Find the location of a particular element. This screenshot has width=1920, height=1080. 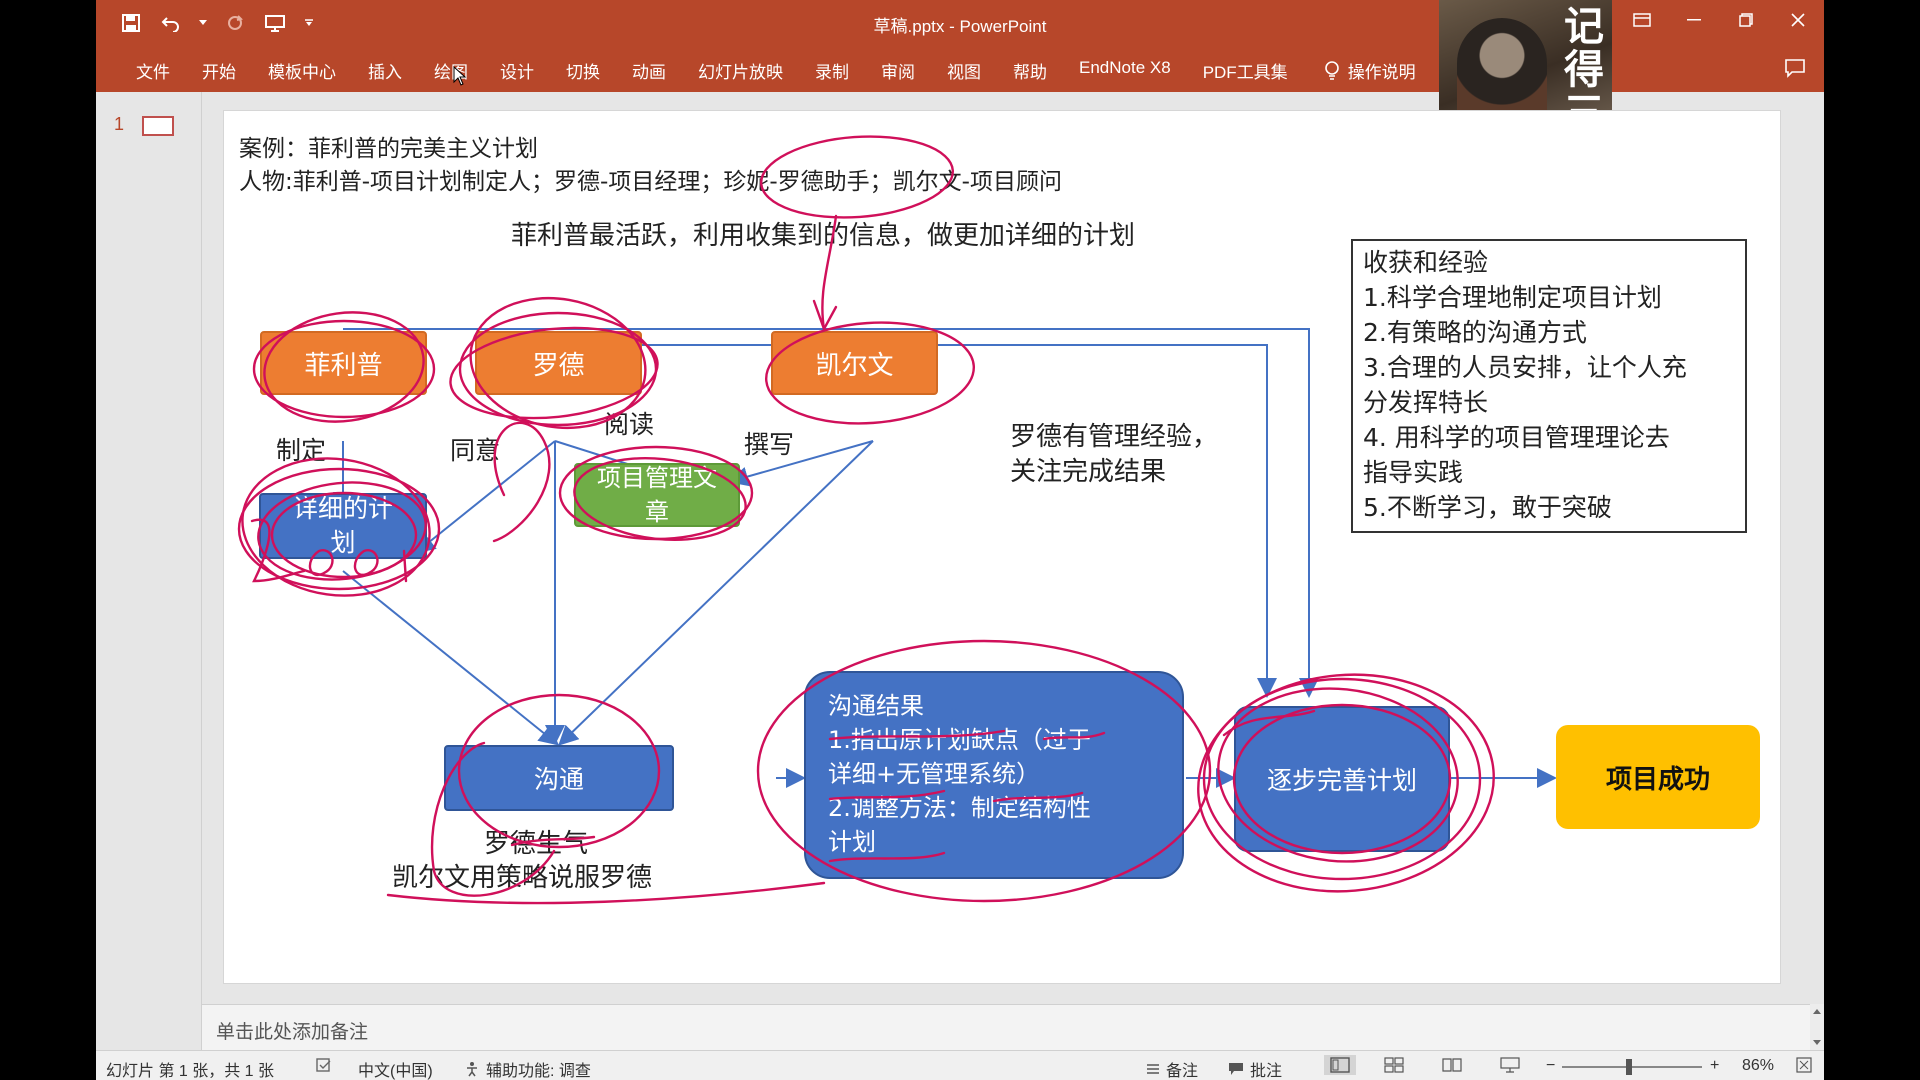

lesson-line-7: 5.不断学习，敢于突破 is located at coordinates (1487, 507).